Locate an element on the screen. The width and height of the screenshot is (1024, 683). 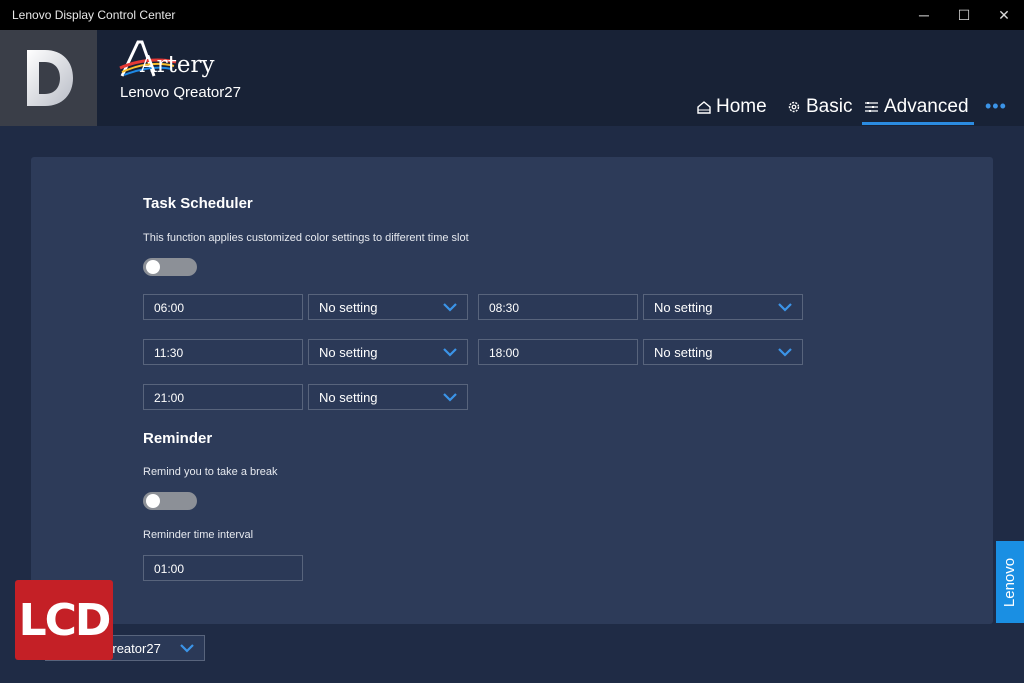
main-nav: Home Basic Advanced ••• is located at coordinates (512, 109).